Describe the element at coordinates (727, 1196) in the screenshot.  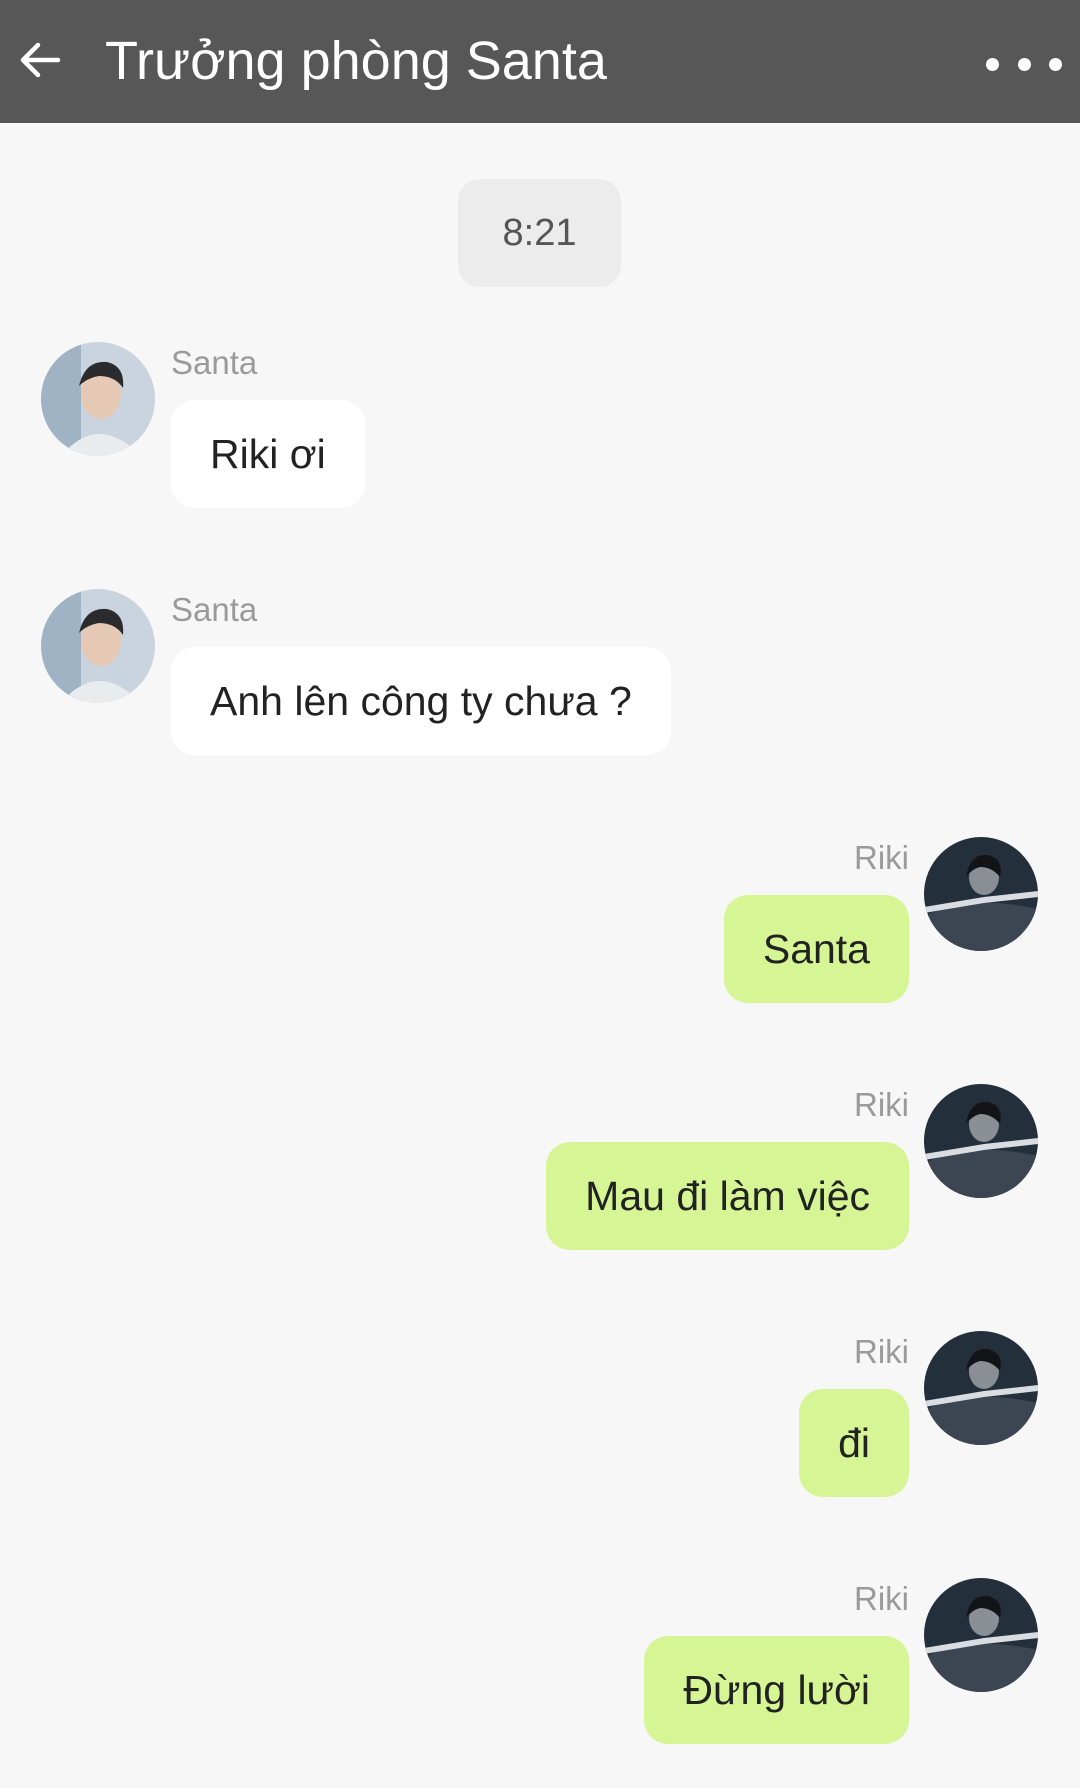
I see `message-bubble: Mau đi làm việc` at that location.